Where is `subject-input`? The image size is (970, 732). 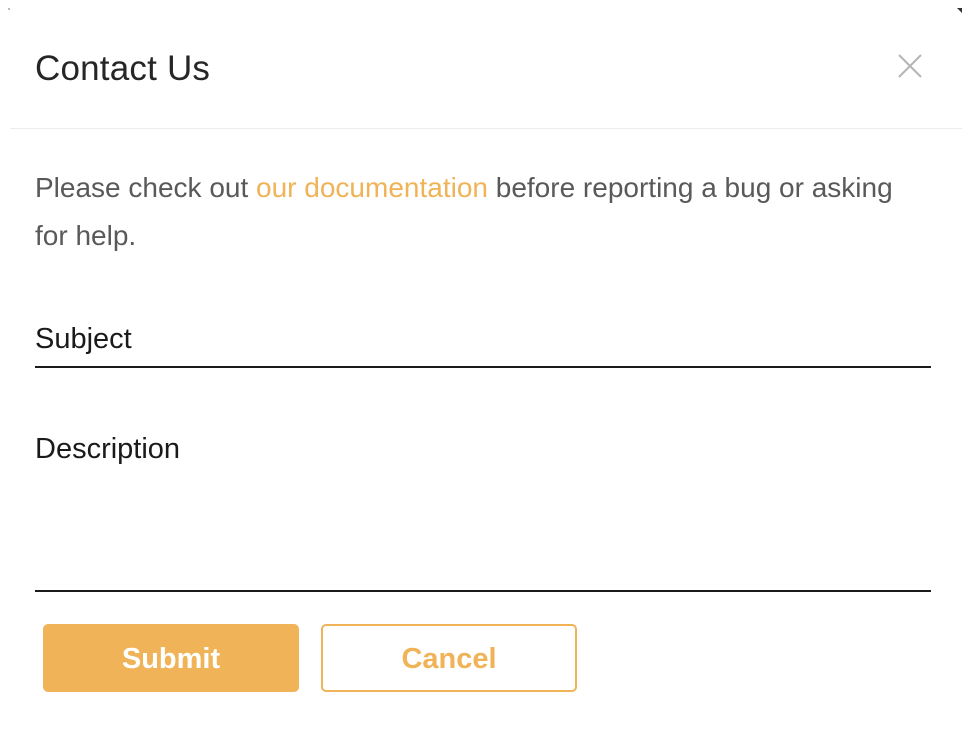
subject-input is located at coordinates (483, 340).